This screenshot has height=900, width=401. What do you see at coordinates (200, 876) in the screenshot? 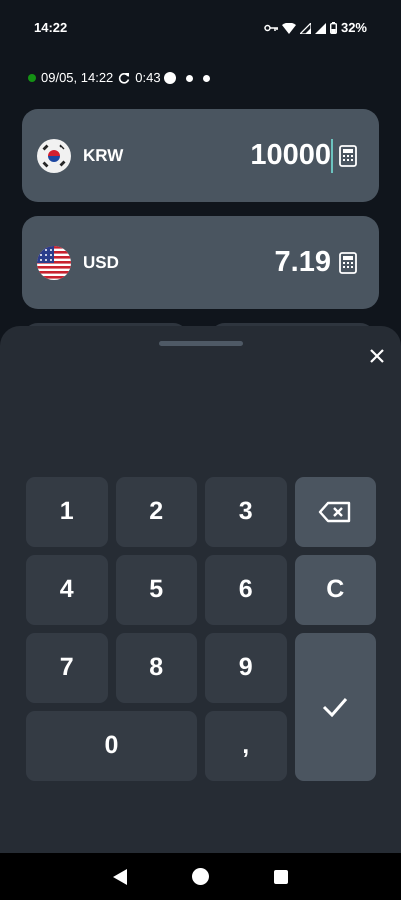
I see `home-icon` at bounding box center [200, 876].